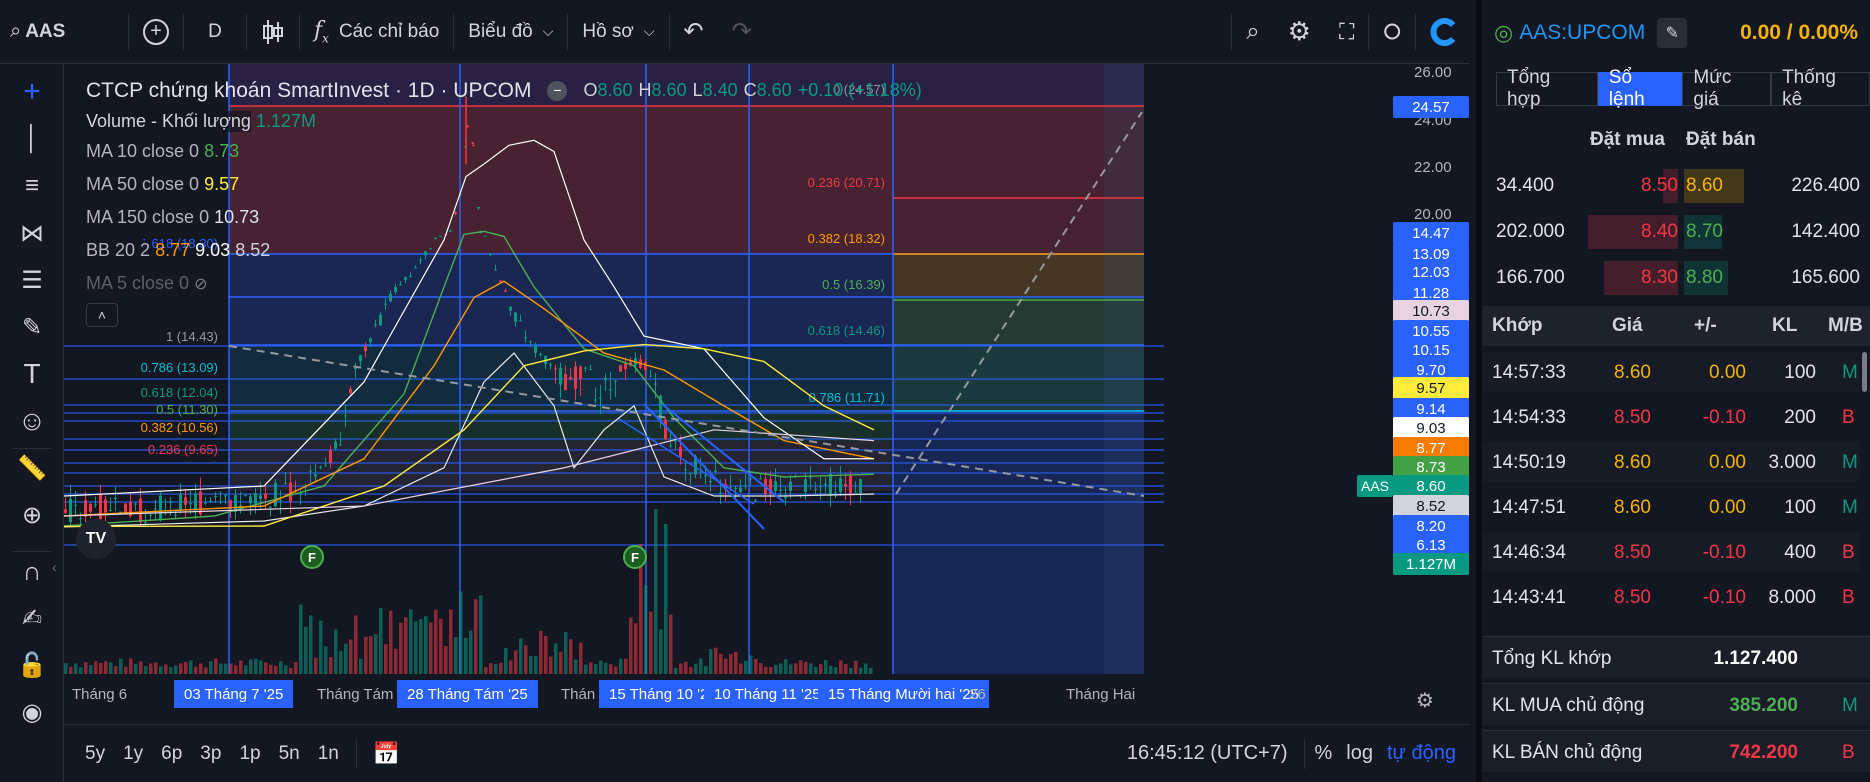  I want to click on tab-2: Sổ lệnh, so click(1640, 88).